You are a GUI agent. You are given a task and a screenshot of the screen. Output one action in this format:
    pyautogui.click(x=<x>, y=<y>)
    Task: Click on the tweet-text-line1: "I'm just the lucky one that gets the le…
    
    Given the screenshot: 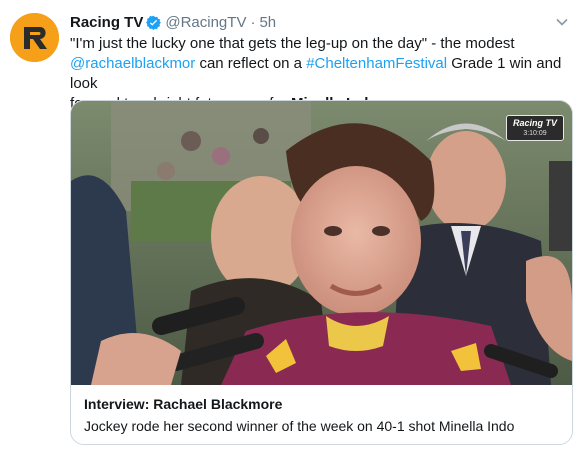 What is the action you would take?
    pyautogui.click(x=292, y=43)
    